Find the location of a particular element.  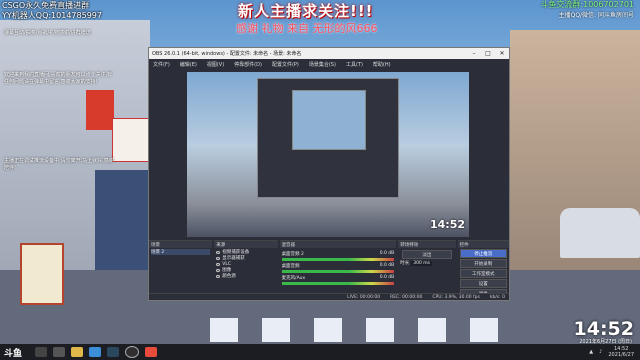

status-kbps: kb/s: 0 is located at coordinates (497, 297).